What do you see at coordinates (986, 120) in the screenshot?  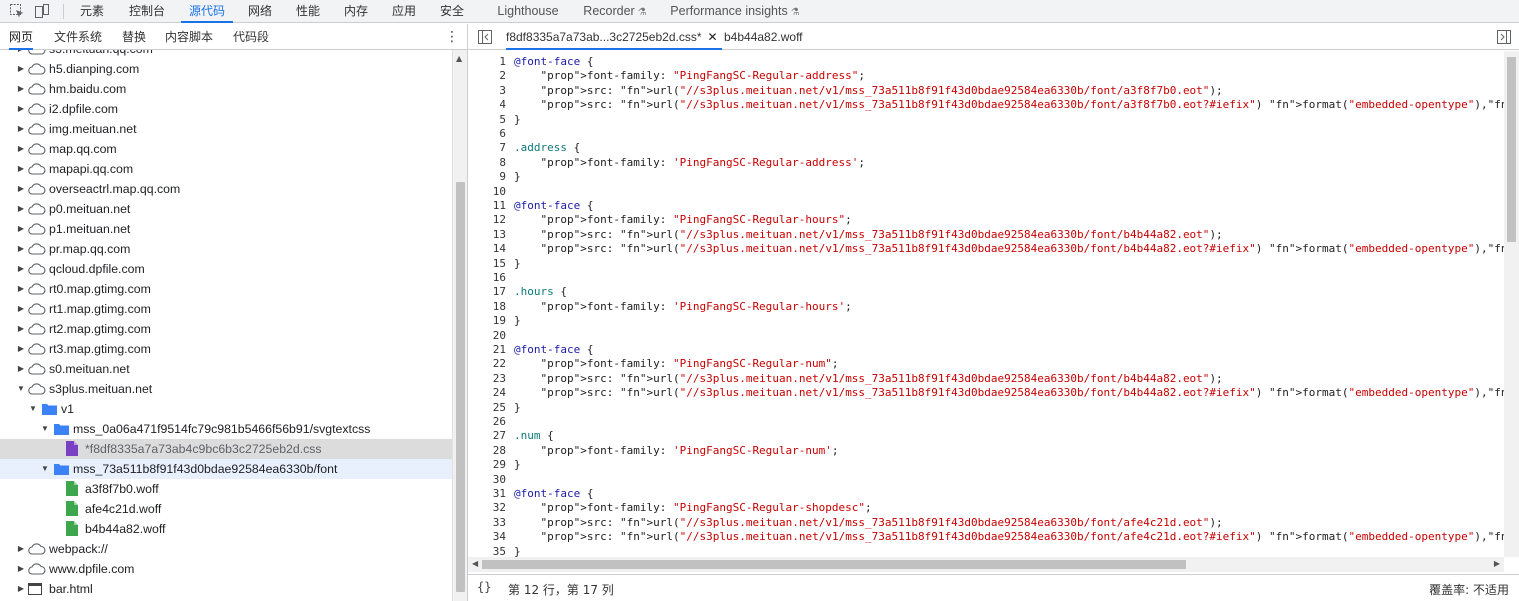 I see `code-line: 5}` at bounding box center [986, 120].